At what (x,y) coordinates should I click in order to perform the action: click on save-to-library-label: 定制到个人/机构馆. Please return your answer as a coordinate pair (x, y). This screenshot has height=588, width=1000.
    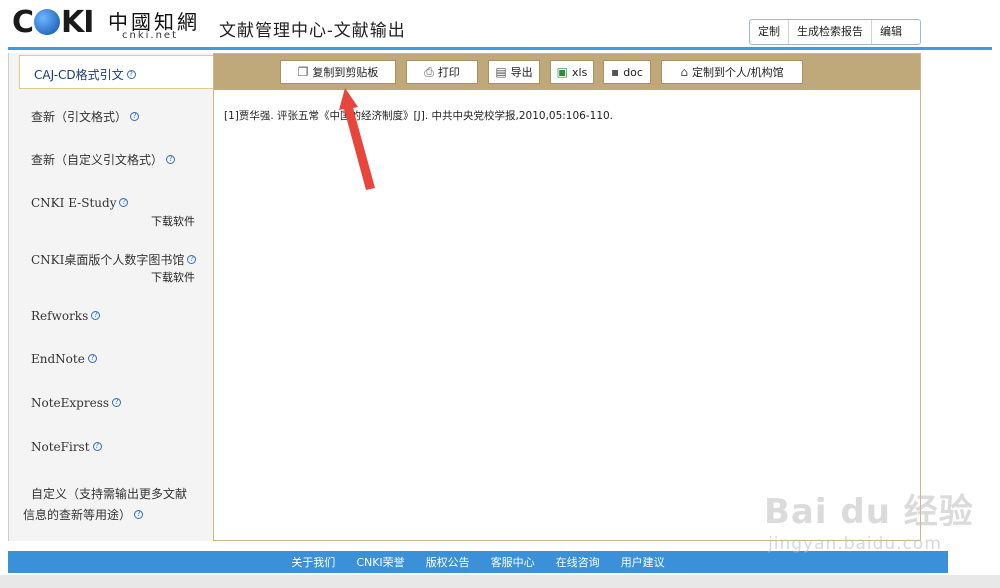
    Looking at the image, I should click on (737, 72).